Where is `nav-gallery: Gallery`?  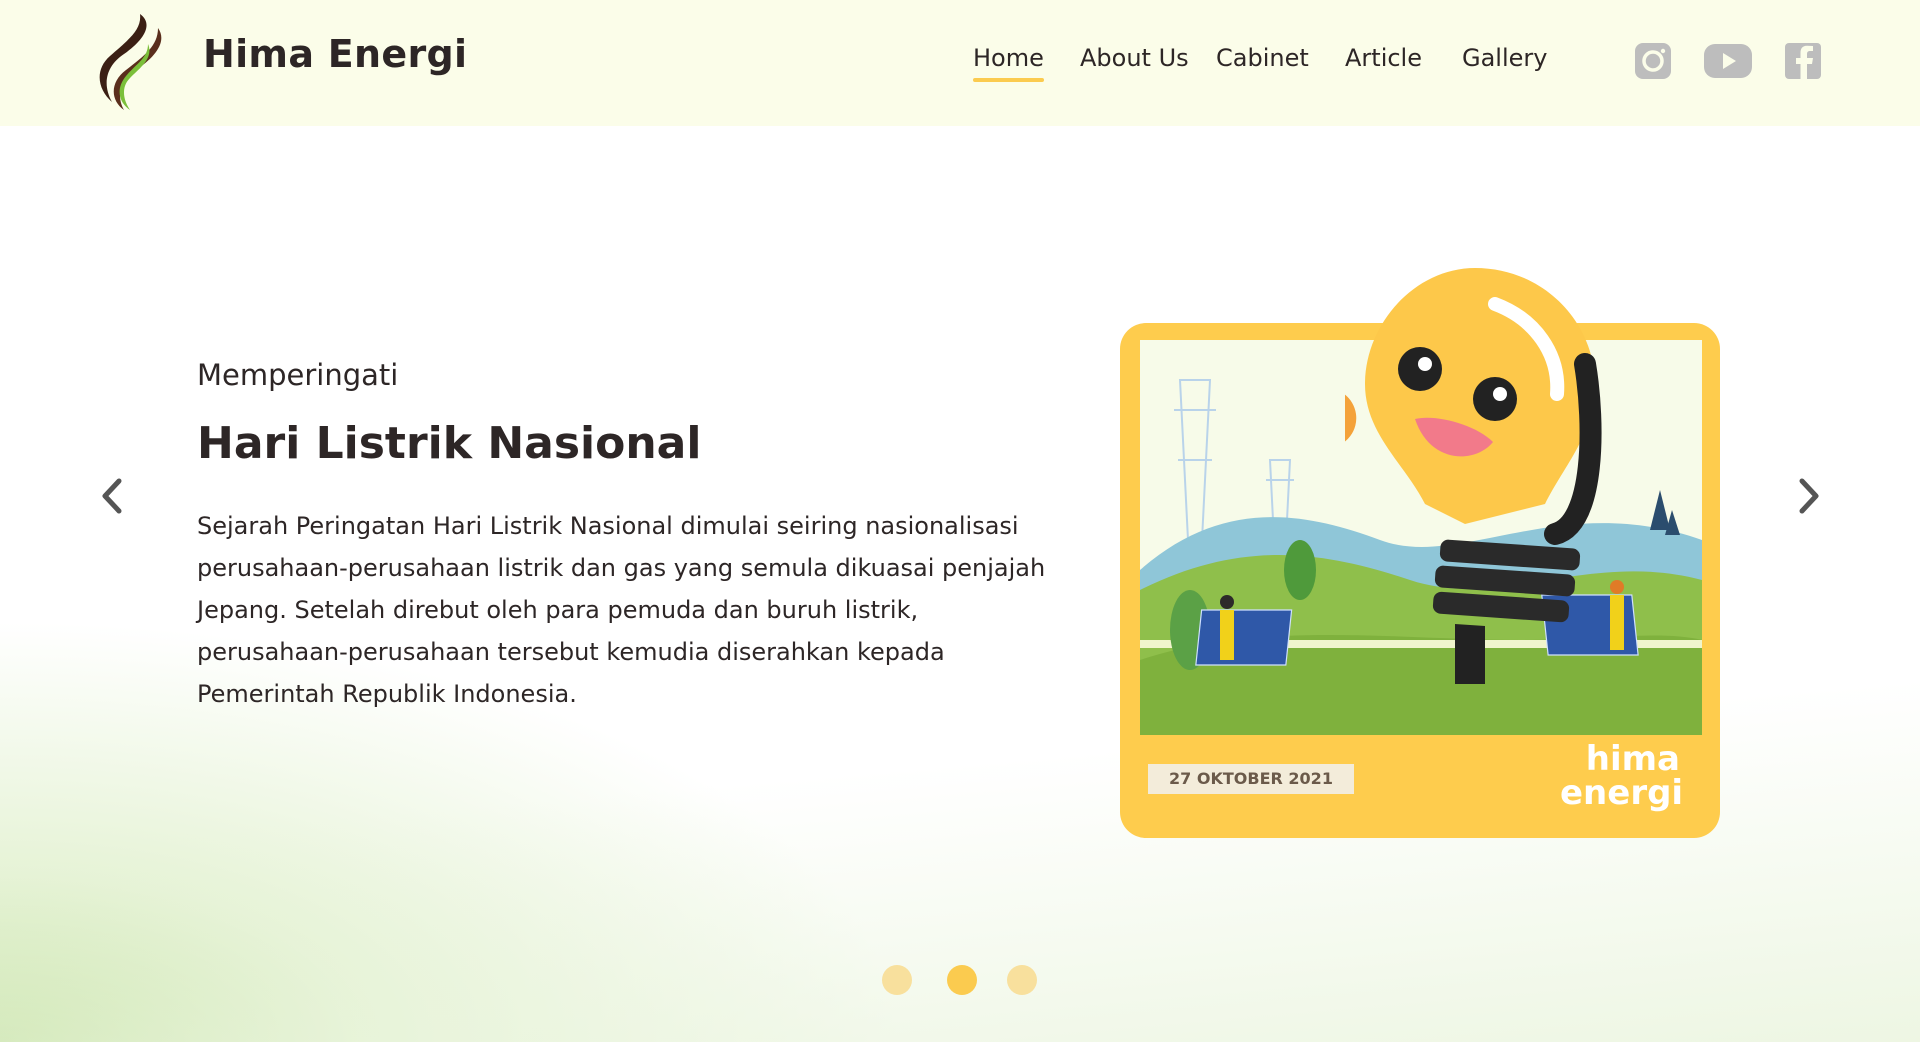 nav-gallery: Gallery is located at coordinates (1504, 58).